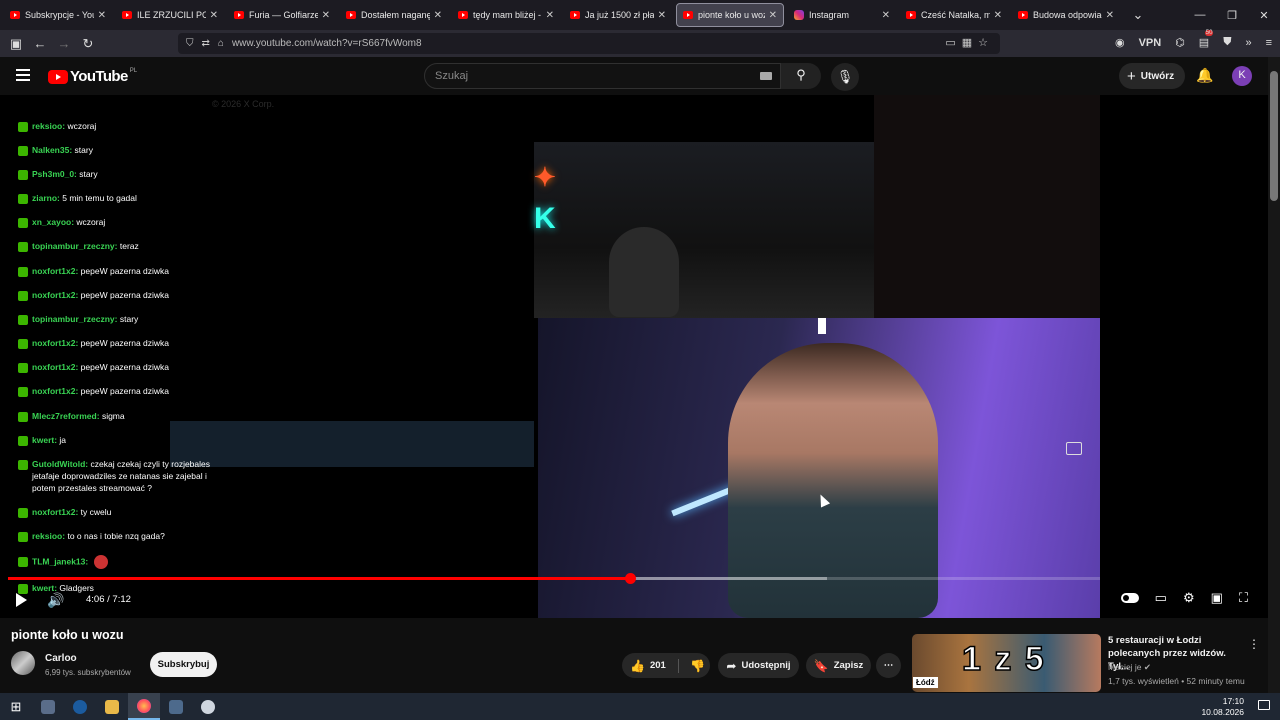  I want to click on search-input: Szukaj, so click(602, 76).